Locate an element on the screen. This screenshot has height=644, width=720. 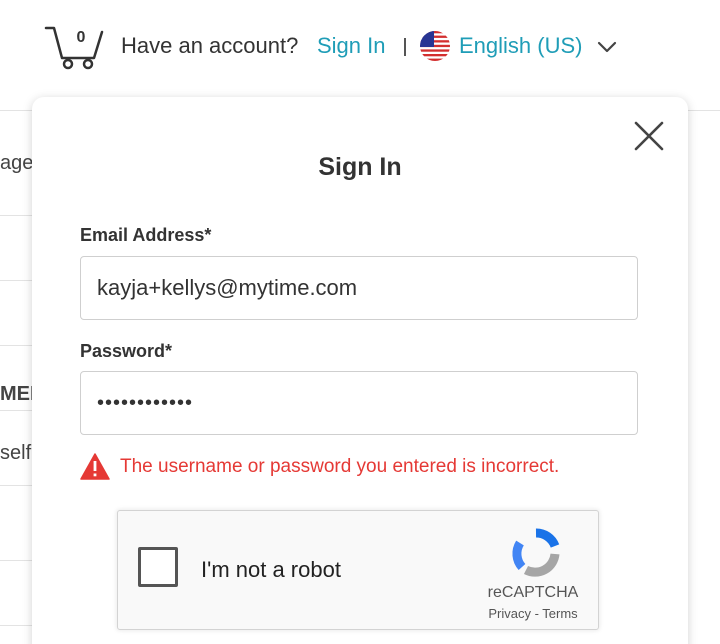
cart-button: 0 is located at coordinates (74, 47).